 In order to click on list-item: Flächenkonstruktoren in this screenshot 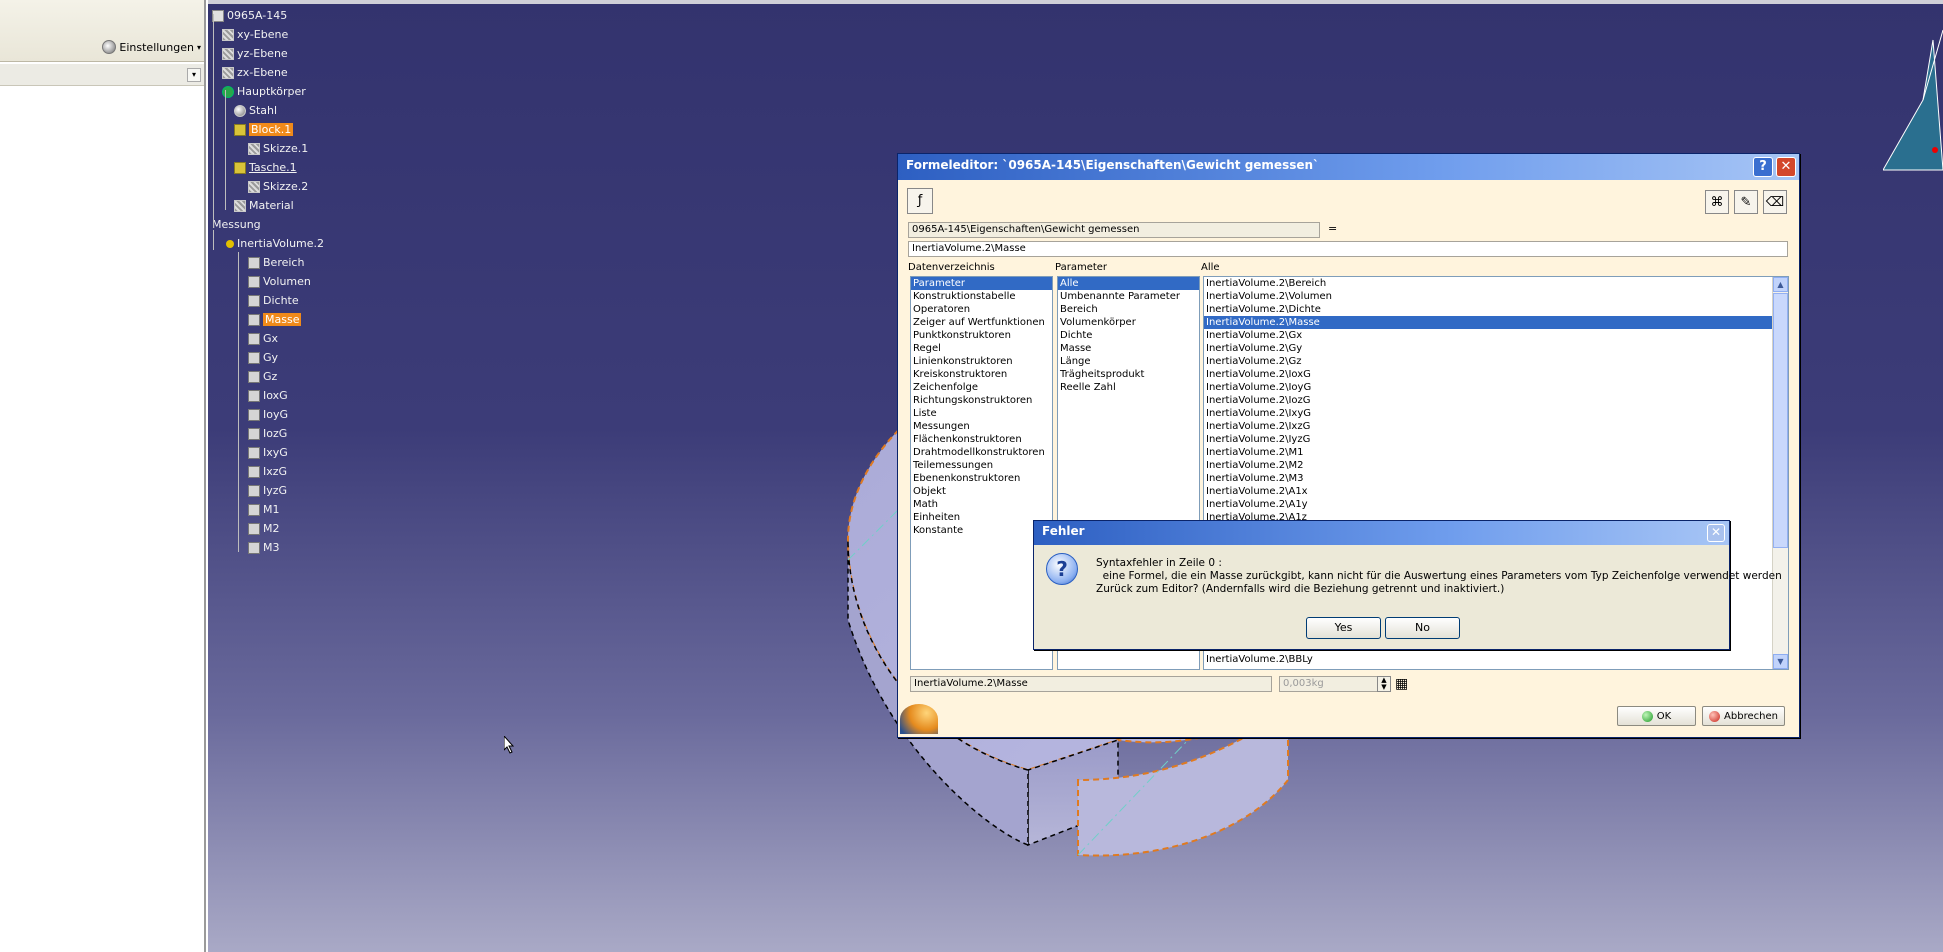, I will do `click(981, 439)`.